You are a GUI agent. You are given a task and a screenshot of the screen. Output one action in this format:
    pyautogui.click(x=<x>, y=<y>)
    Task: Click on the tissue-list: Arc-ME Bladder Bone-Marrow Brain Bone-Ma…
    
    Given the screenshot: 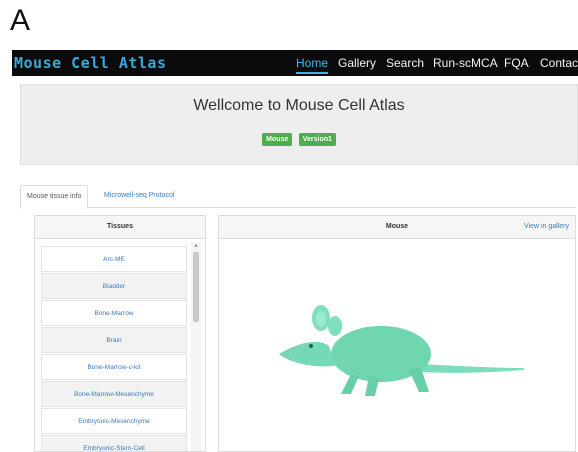 What is the action you would take?
    pyautogui.click(x=114, y=348)
    